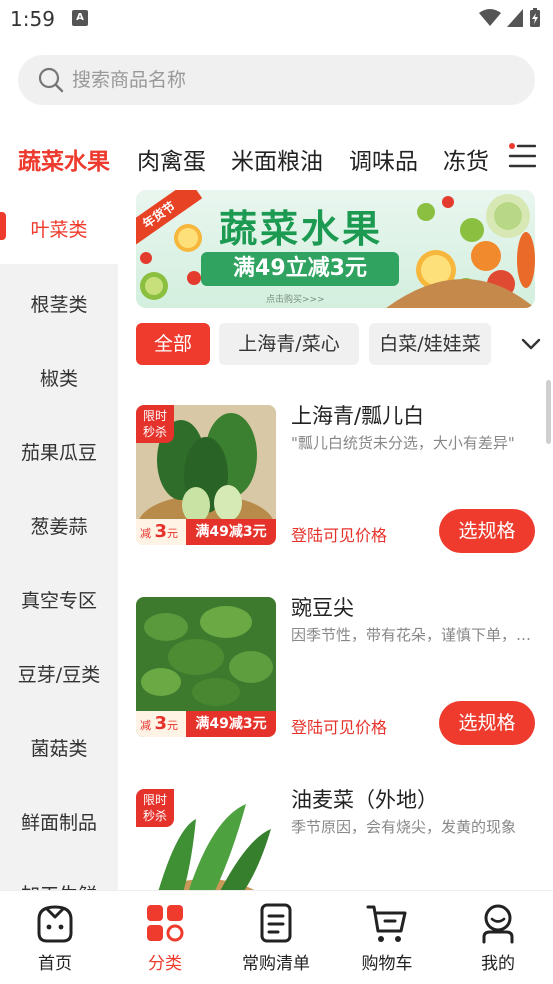 This screenshot has width=553, height=984. I want to click on filter-expand, so click(530, 344).